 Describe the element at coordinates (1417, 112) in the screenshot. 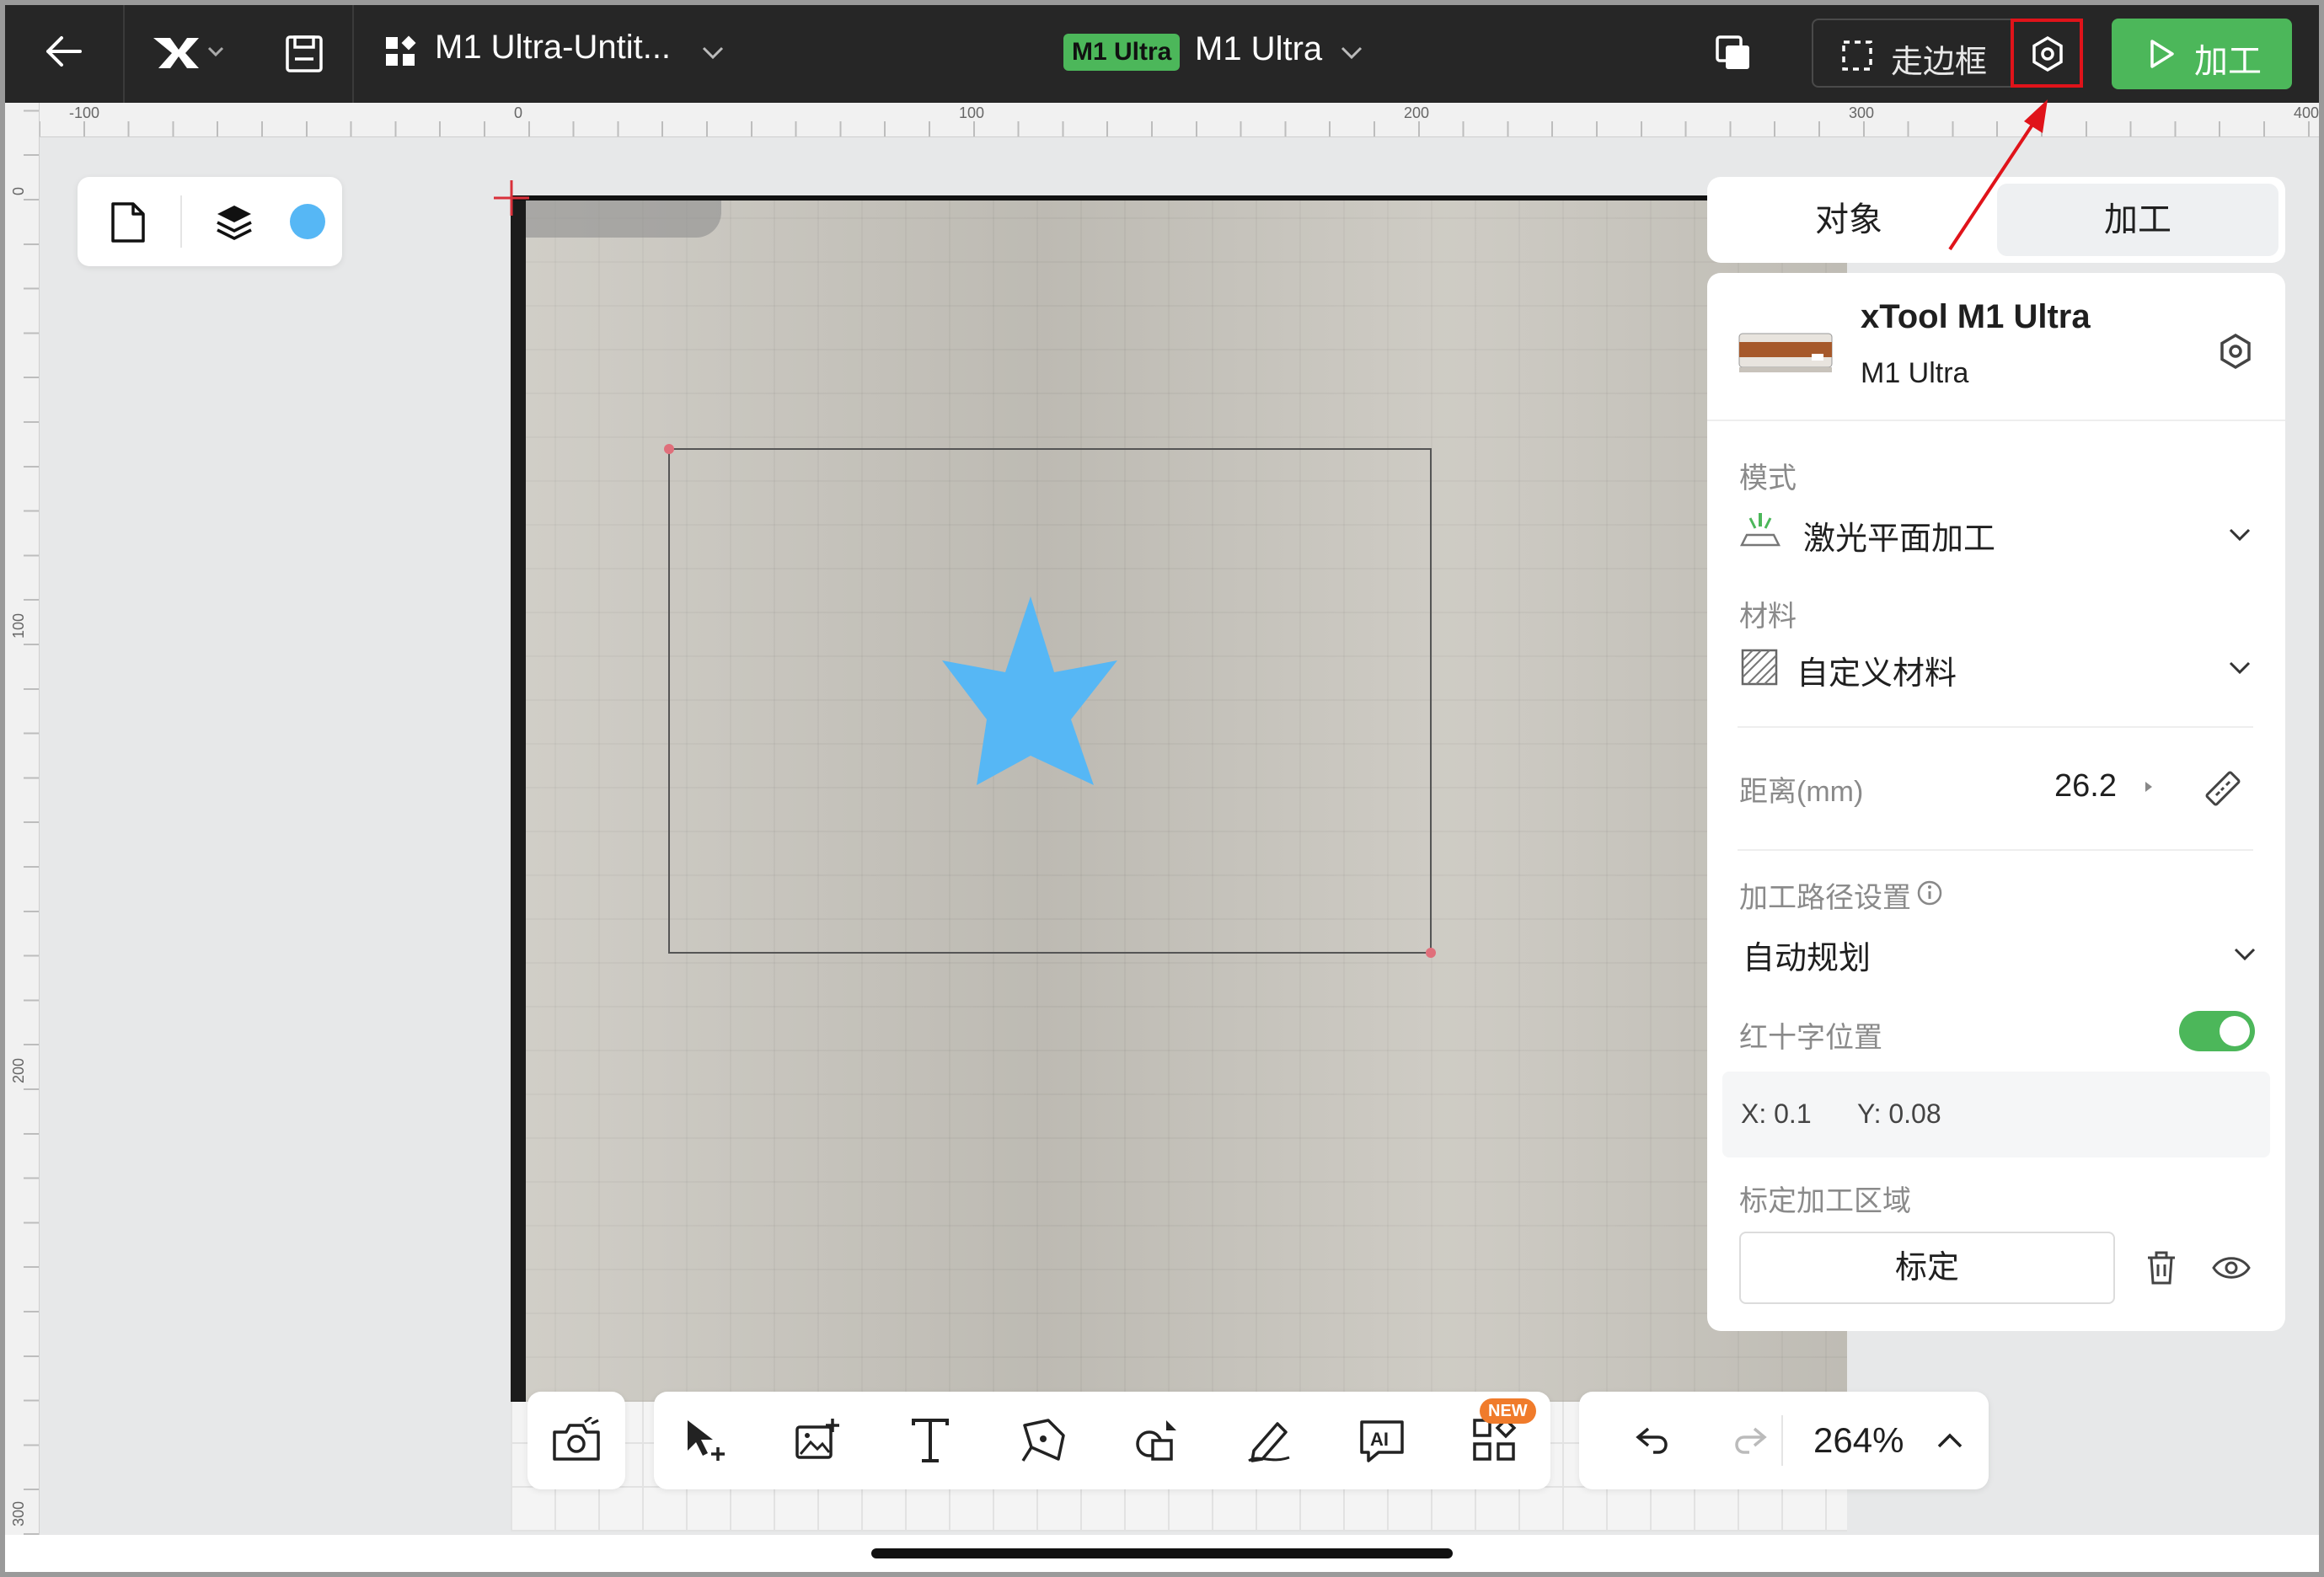

I see `ruler-tick-label: 200` at that location.